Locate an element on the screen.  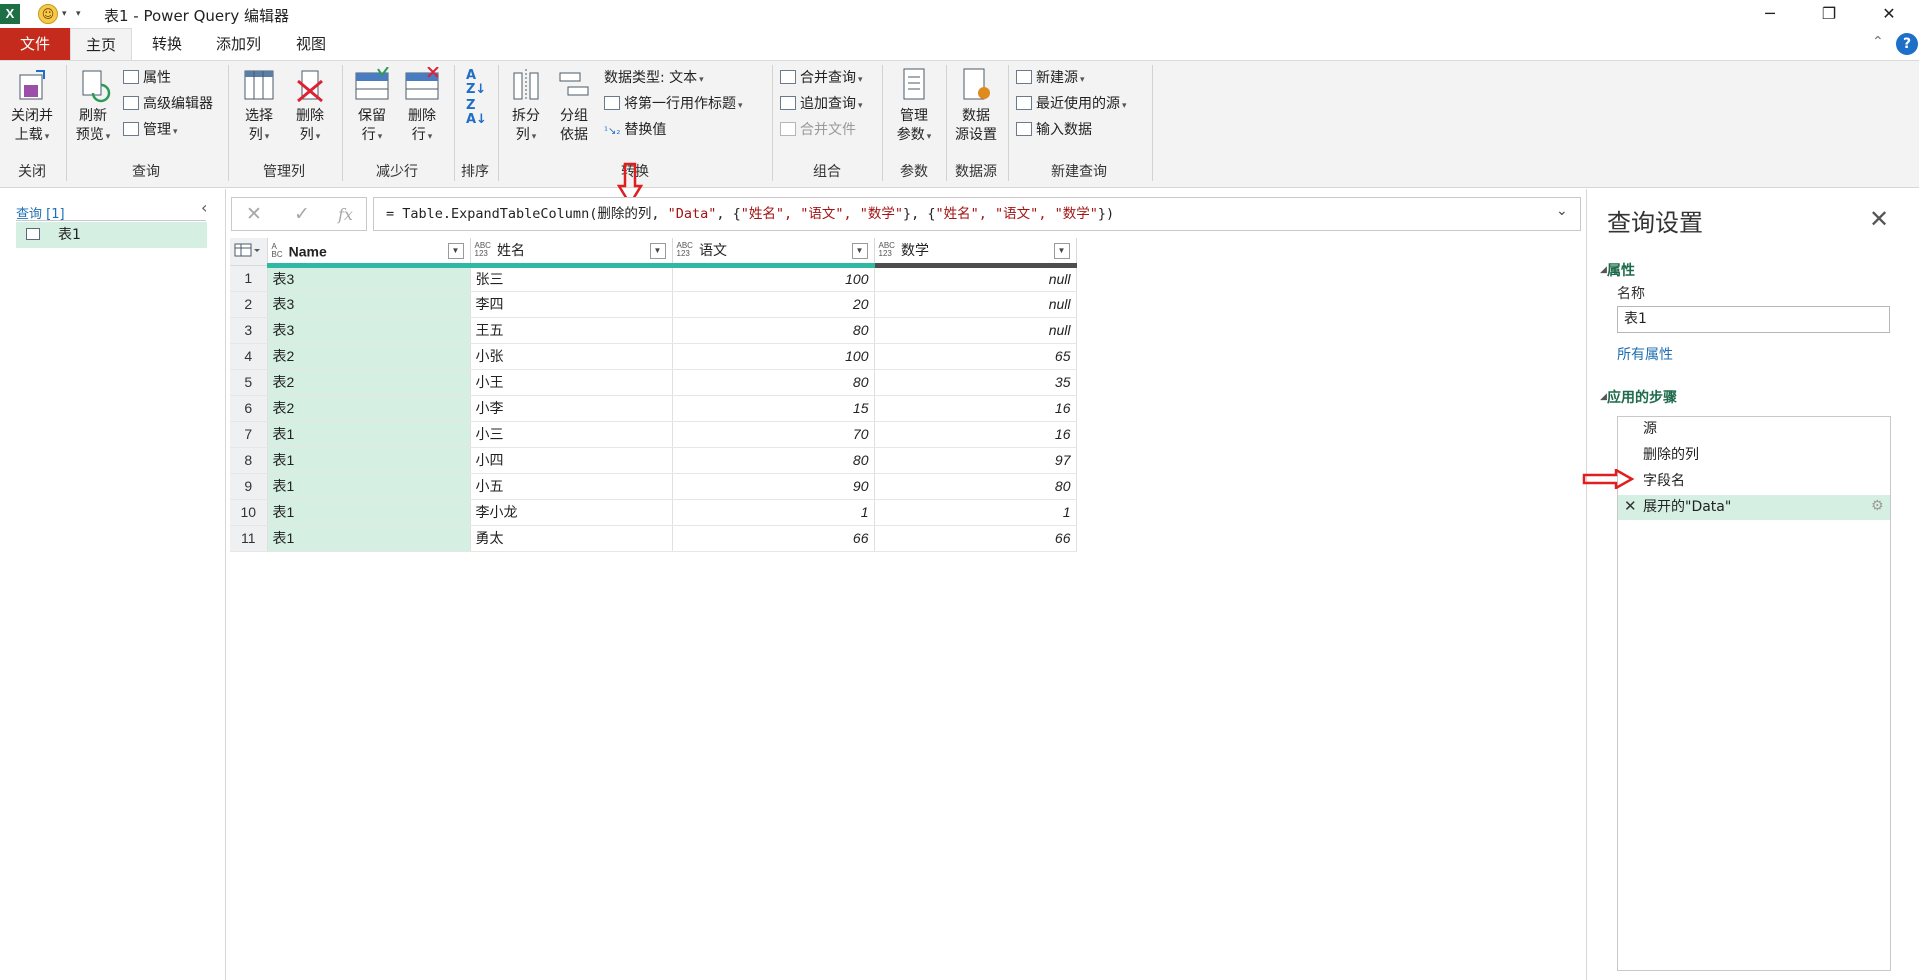
column-header-shuxue: ABC 123 数学 ▼ is located at coordinates (975, 253).